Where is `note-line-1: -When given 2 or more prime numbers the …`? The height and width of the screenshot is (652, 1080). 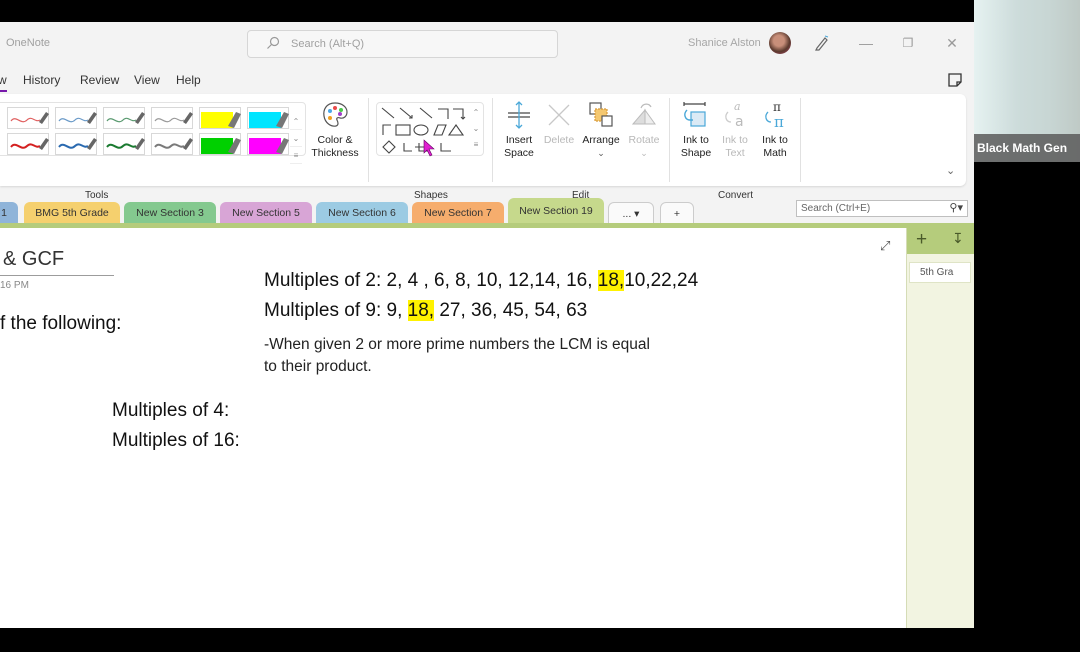 note-line-1: -When given 2 or more prime numbers the … is located at coordinates (457, 344).